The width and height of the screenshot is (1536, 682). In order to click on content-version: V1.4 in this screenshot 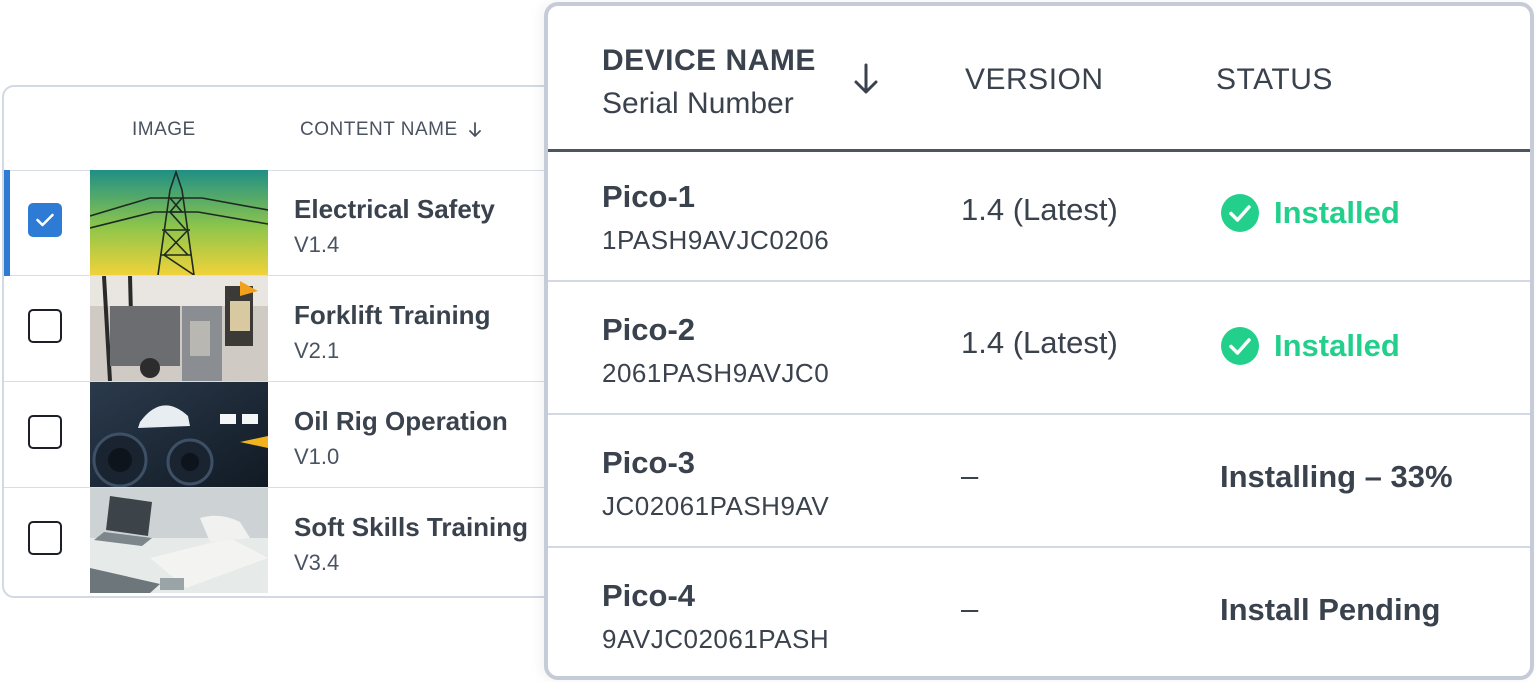, I will do `click(317, 244)`.